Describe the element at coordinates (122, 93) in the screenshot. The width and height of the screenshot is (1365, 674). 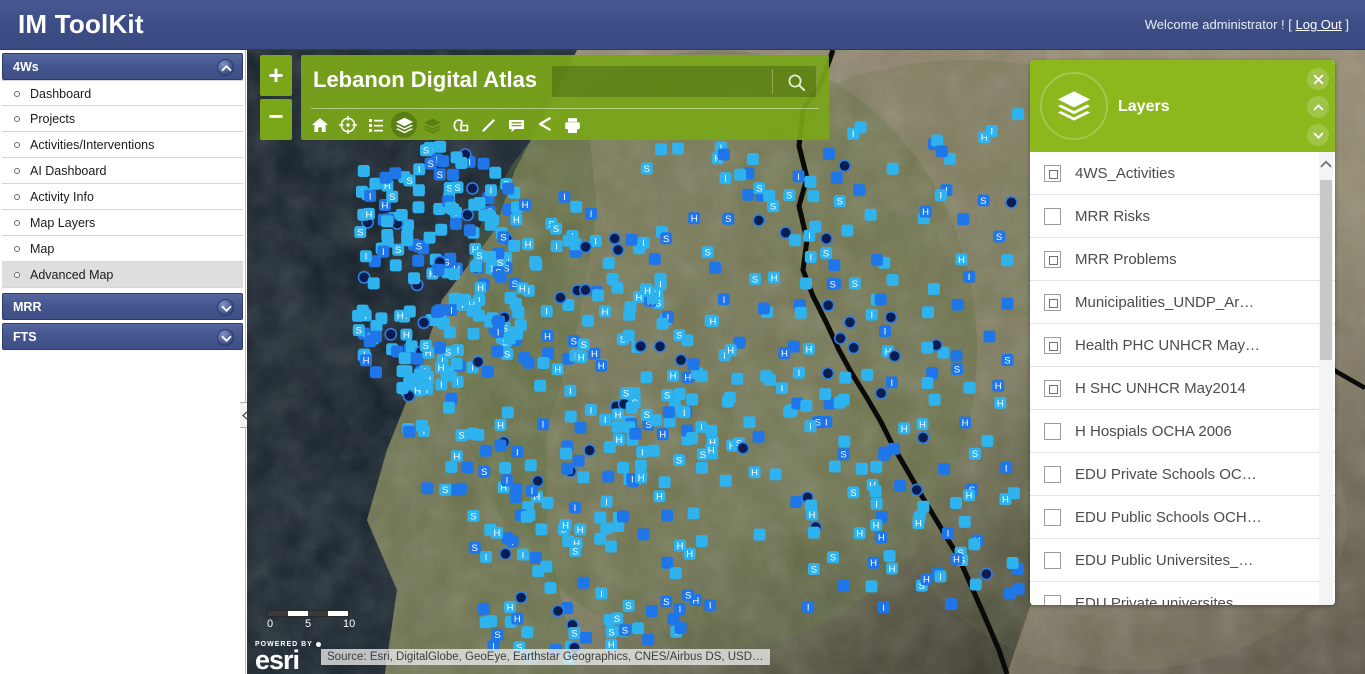
I see `sidebar-item-dashboard: Dashboard` at that location.